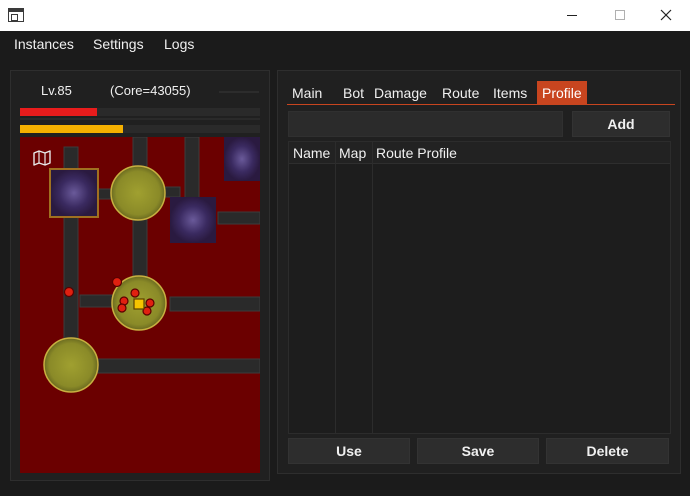 The image size is (690, 496). I want to click on close-button, so click(666, 15).